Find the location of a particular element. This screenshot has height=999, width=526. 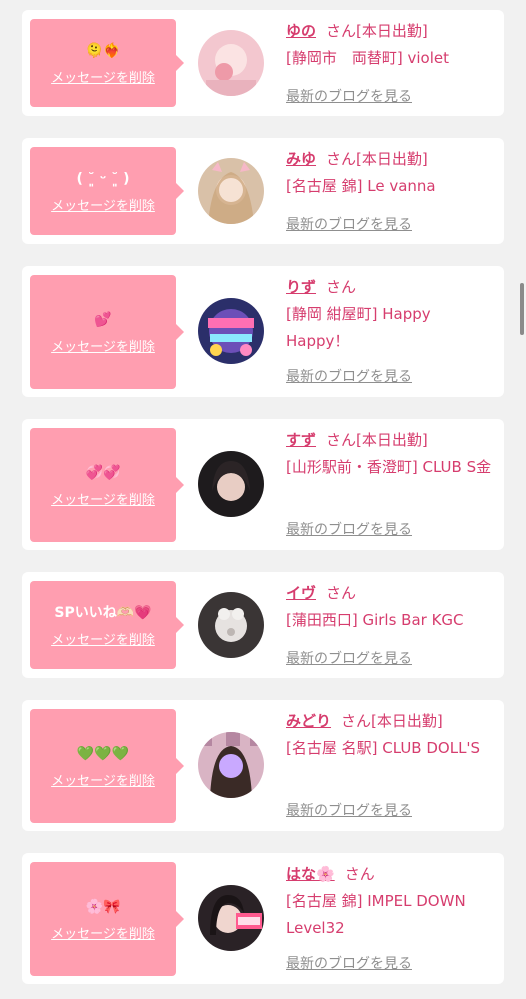

cast-name-link: みゆ is located at coordinates (301, 159).